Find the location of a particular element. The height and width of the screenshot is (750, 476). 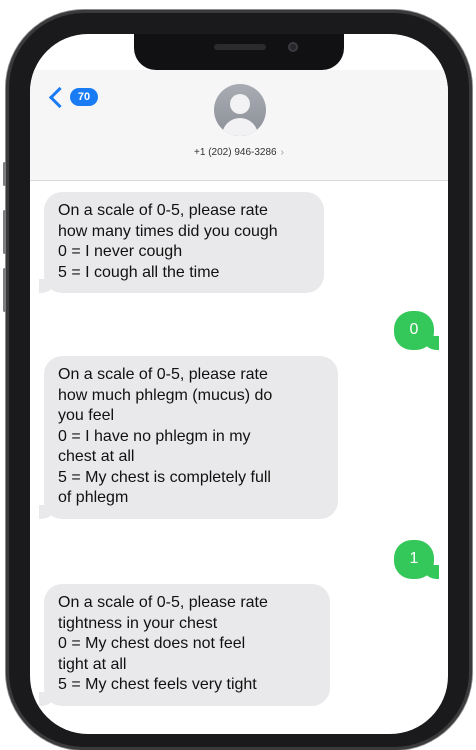

message-line: how much phlegm (mucus) do is located at coordinates (165, 395).